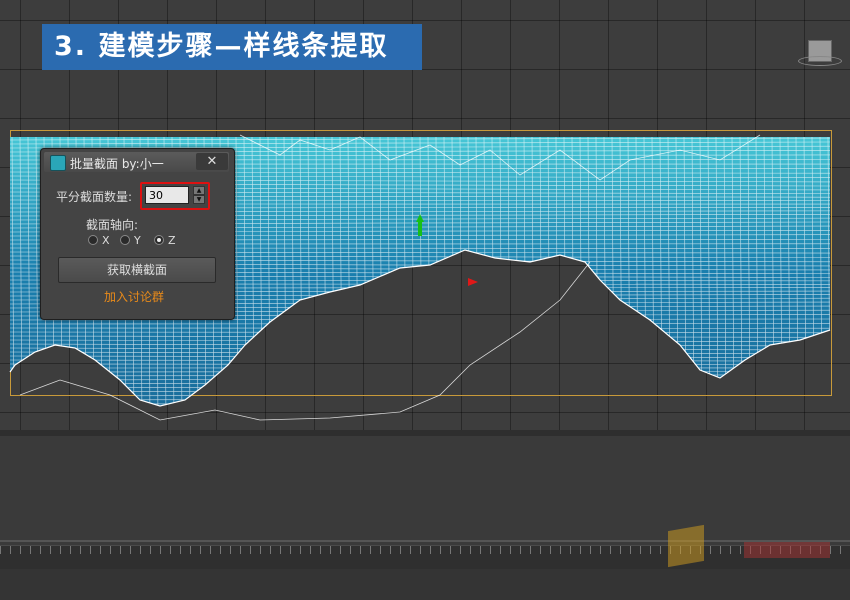 The image size is (850, 600). What do you see at coordinates (199, 190) in the screenshot?
I see `spin-up-icon: ▲` at bounding box center [199, 190].